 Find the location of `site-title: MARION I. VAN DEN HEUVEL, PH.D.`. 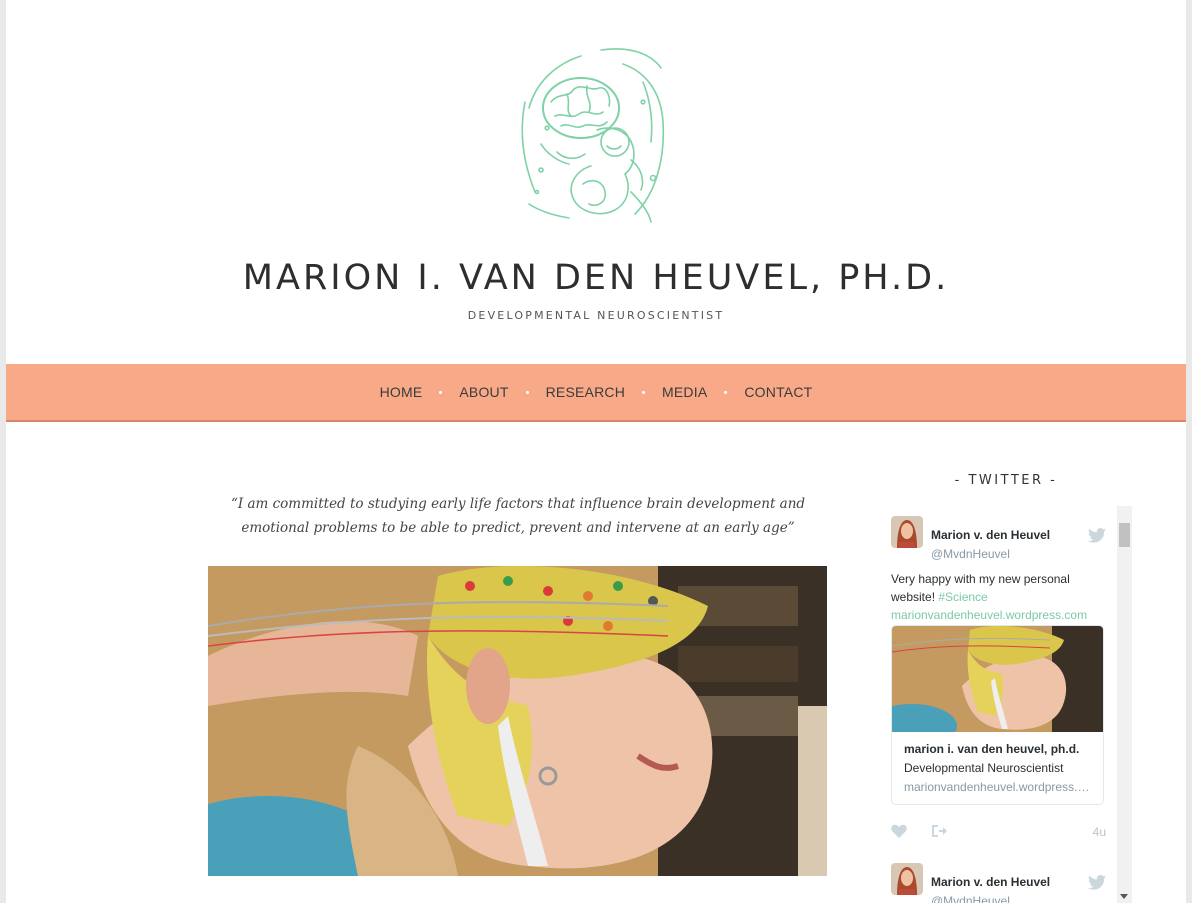

site-title: MARION I. VAN DEN HEUVEL, PH.D. is located at coordinates (596, 278).